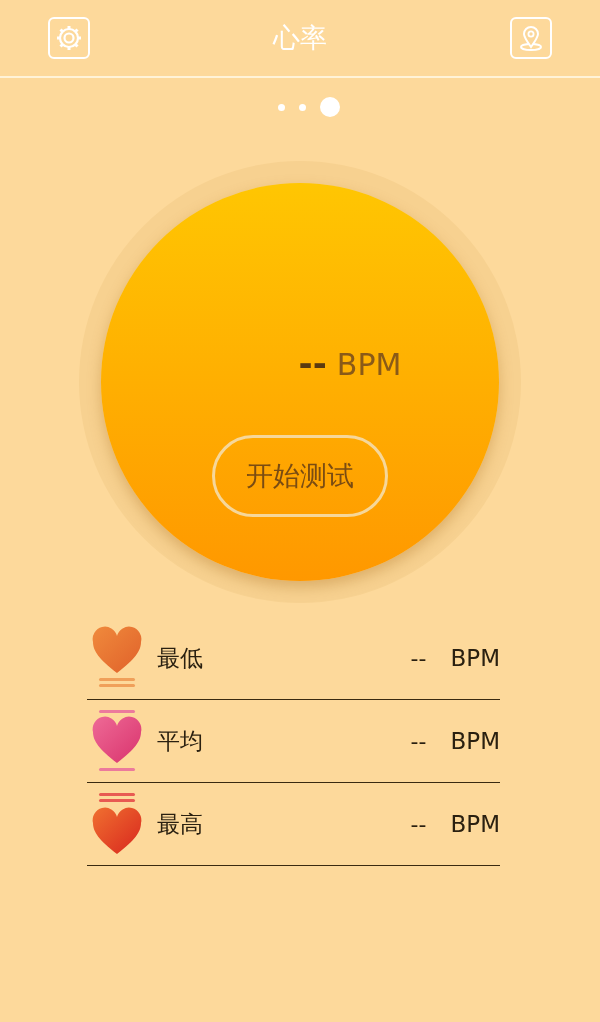  What do you see at coordinates (180, 824) in the screenshot?
I see `stat-label: 最高` at bounding box center [180, 824].